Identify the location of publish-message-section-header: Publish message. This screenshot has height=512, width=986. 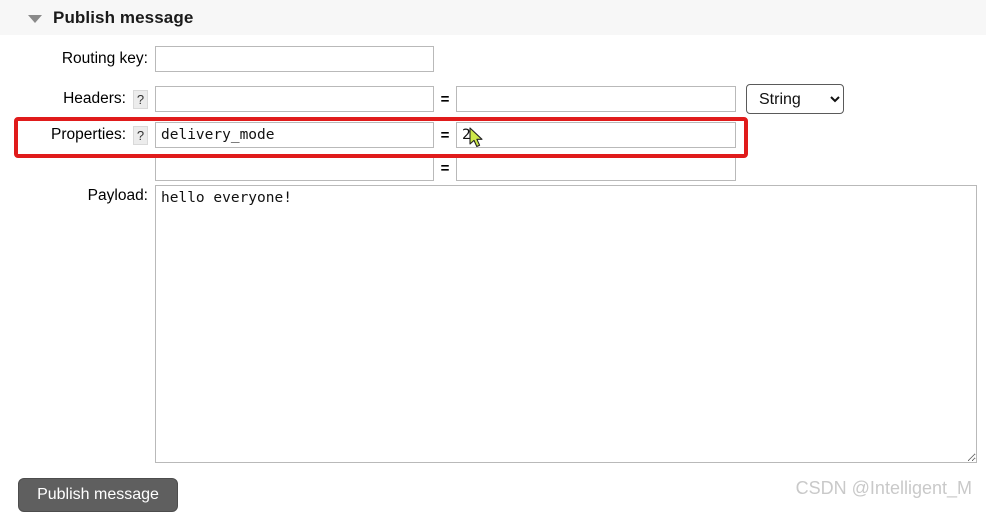
(493, 17).